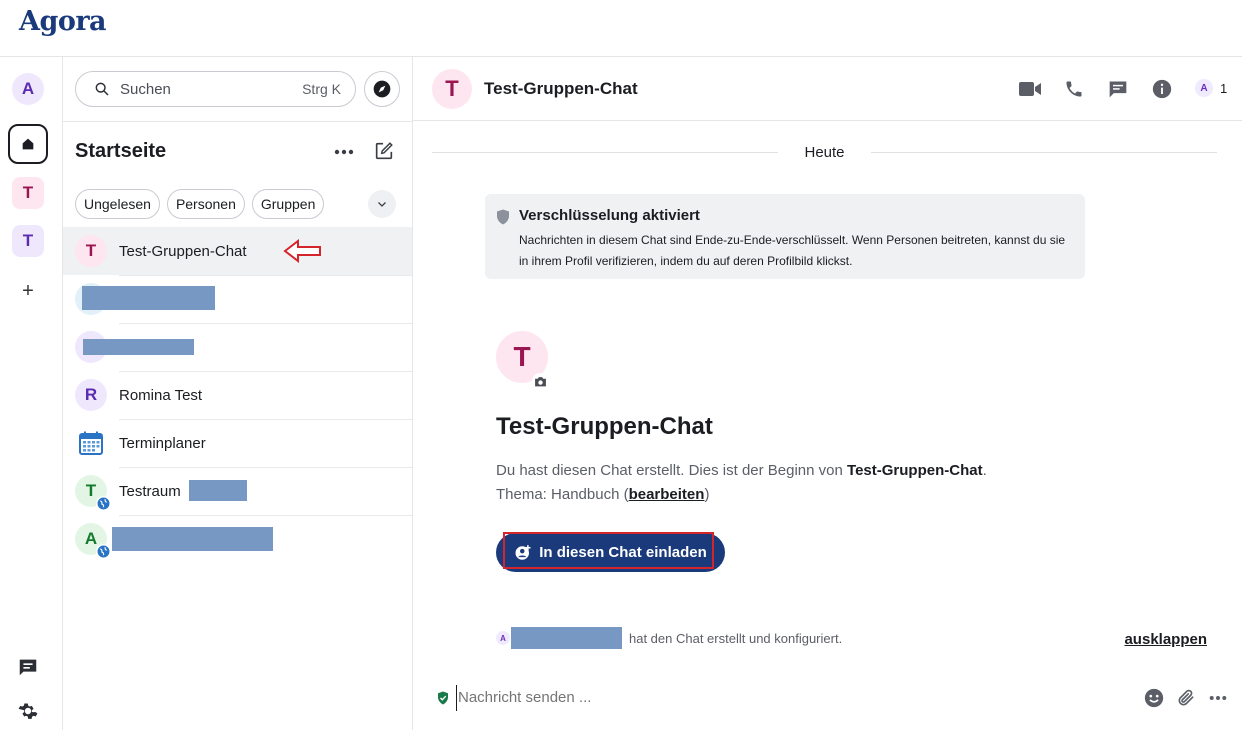  Describe the element at coordinates (736, 638) in the screenshot. I see `event-text: hat den Chat erstellt und konfiguriert.` at that location.